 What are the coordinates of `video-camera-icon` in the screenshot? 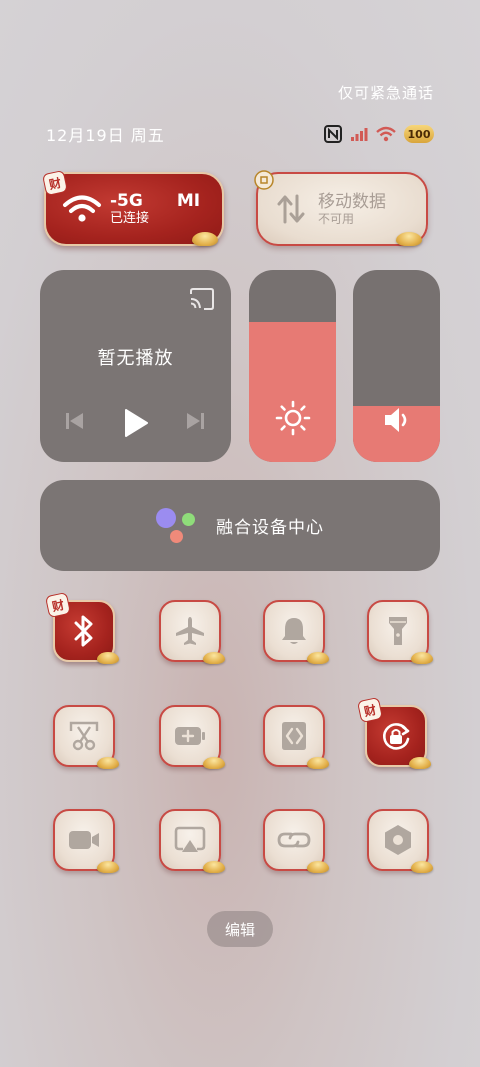 It's located at (84, 840).